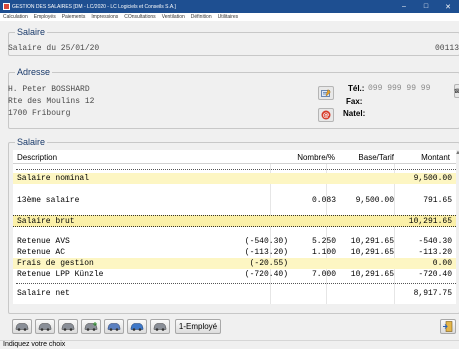 Image resolution: width=459 pixels, height=349 pixels. I want to click on exit-button, so click(448, 326).